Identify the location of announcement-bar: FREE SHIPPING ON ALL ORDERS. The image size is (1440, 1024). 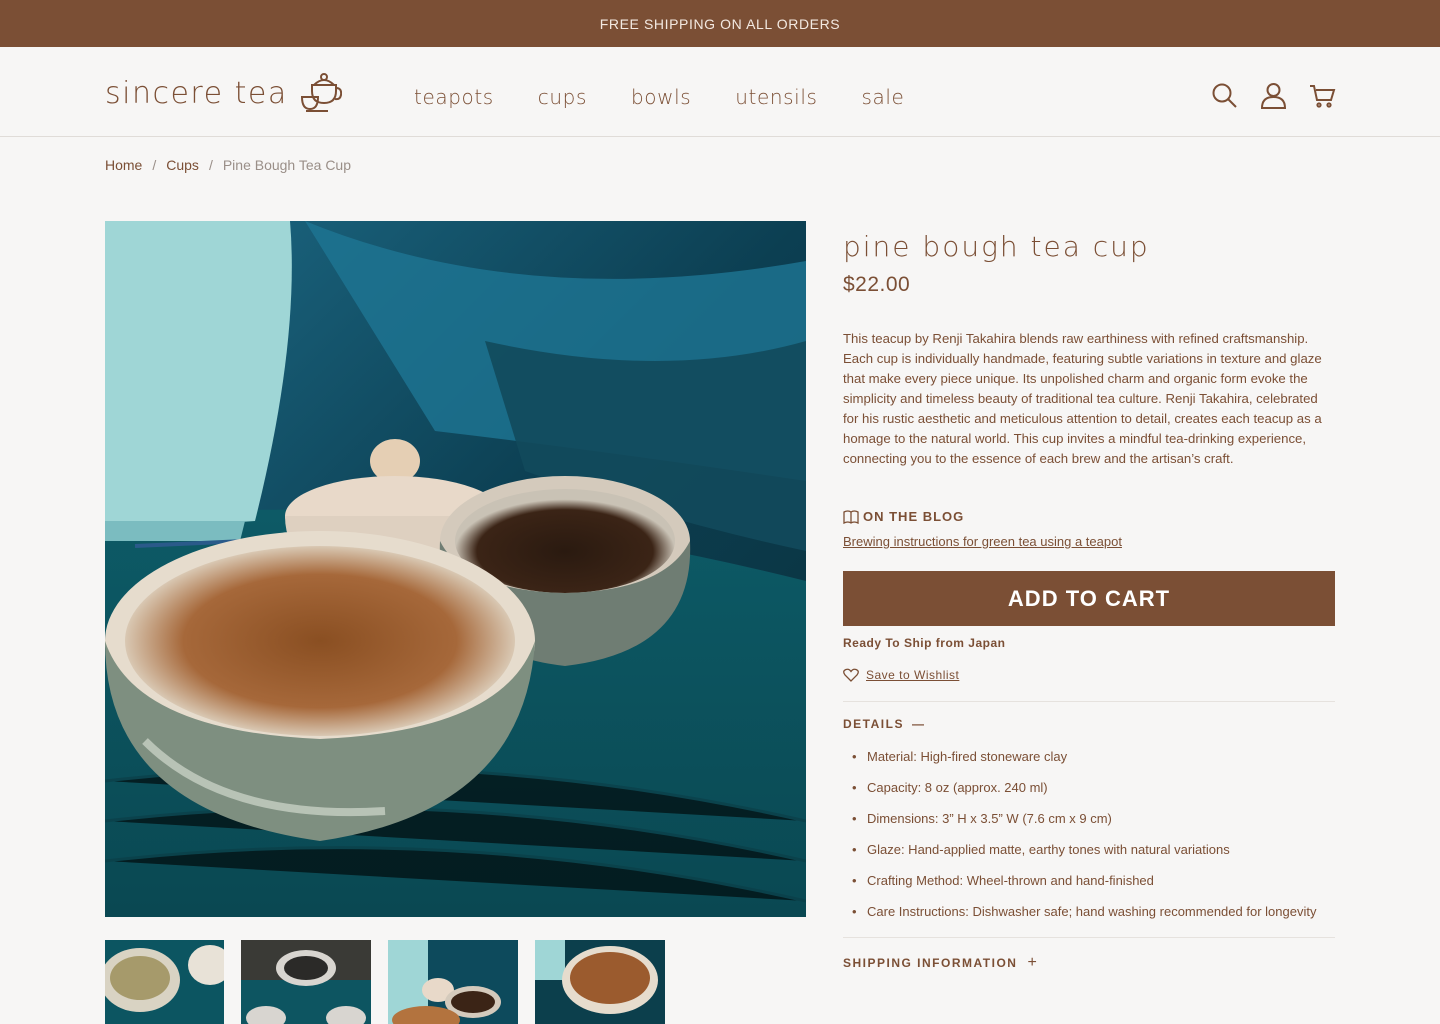
(720, 23).